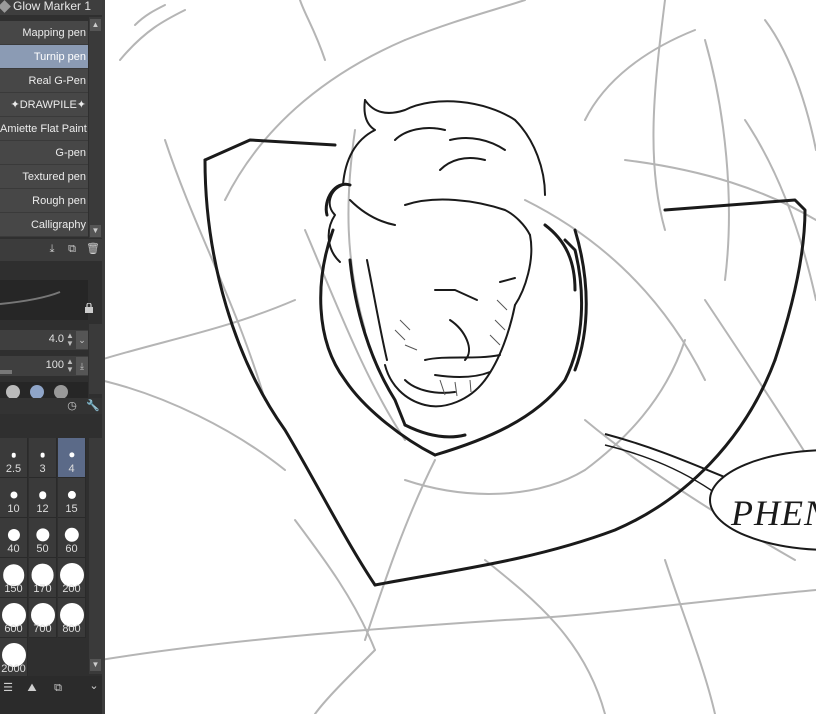 This screenshot has width=816, height=714. I want to click on stroke-preview, so click(44, 300).